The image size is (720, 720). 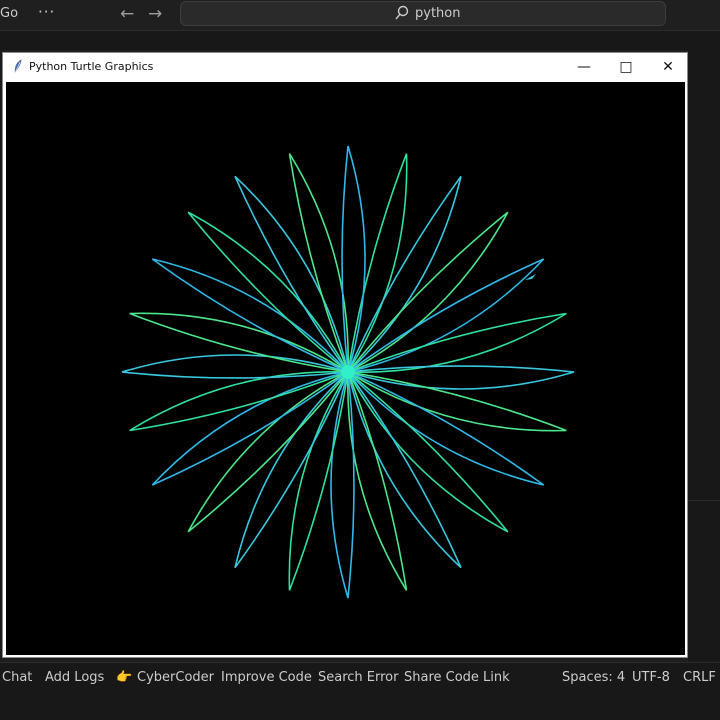 What do you see at coordinates (155, 14) in the screenshot?
I see `forward-arrow-icon: →` at bounding box center [155, 14].